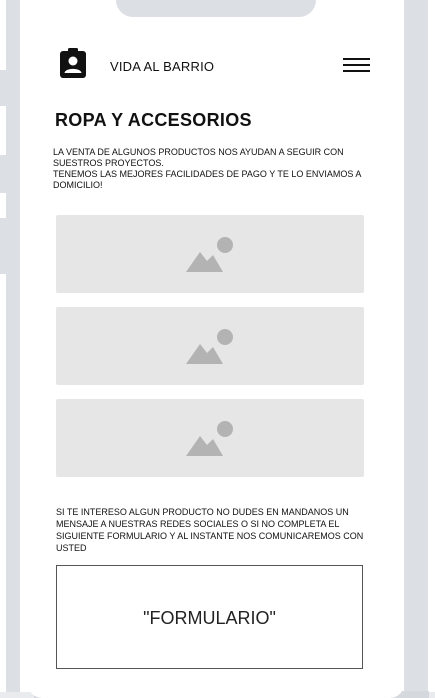 Image resolution: width=435 pixels, height=698 pixels. Describe the element at coordinates (416, 349) in the screenshot. I see `frame-right-rail` at that location.